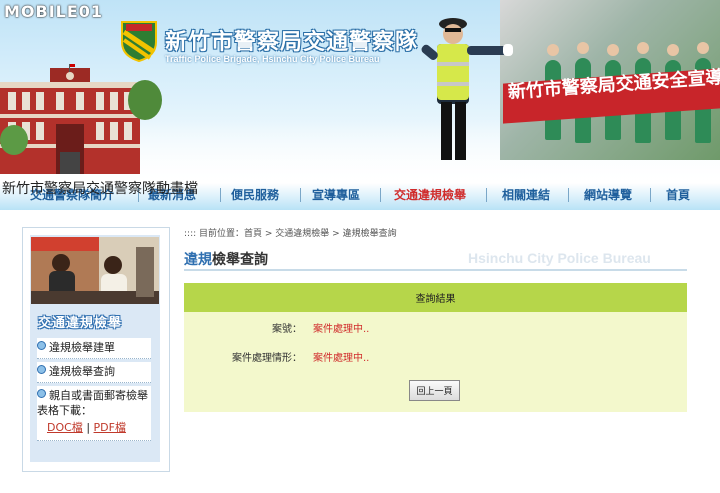  What do you see at coordinates (341, 329) in the screenshot?
I see `case-number-value: 案件處理中..` at bounding box center [341, 329].